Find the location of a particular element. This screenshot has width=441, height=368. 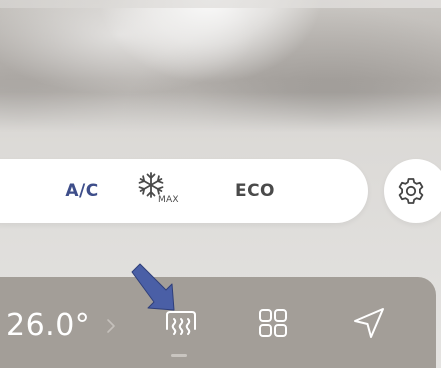

navigation-button is located at coordinates (369, 325).